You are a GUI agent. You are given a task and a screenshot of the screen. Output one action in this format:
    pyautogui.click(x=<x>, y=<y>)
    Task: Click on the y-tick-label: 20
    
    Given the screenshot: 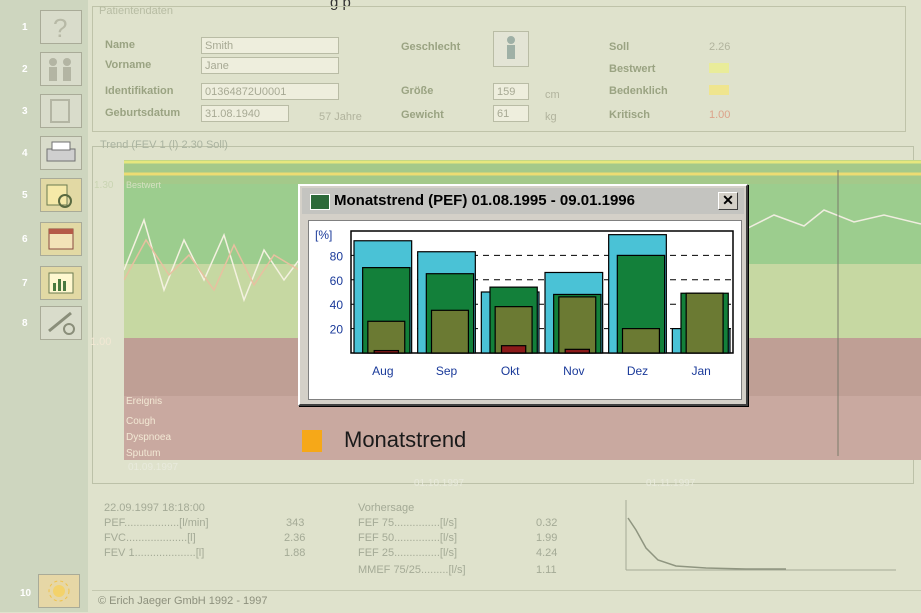 What is the action you would take?
    pyautogui.click(x=337, y=330)
    